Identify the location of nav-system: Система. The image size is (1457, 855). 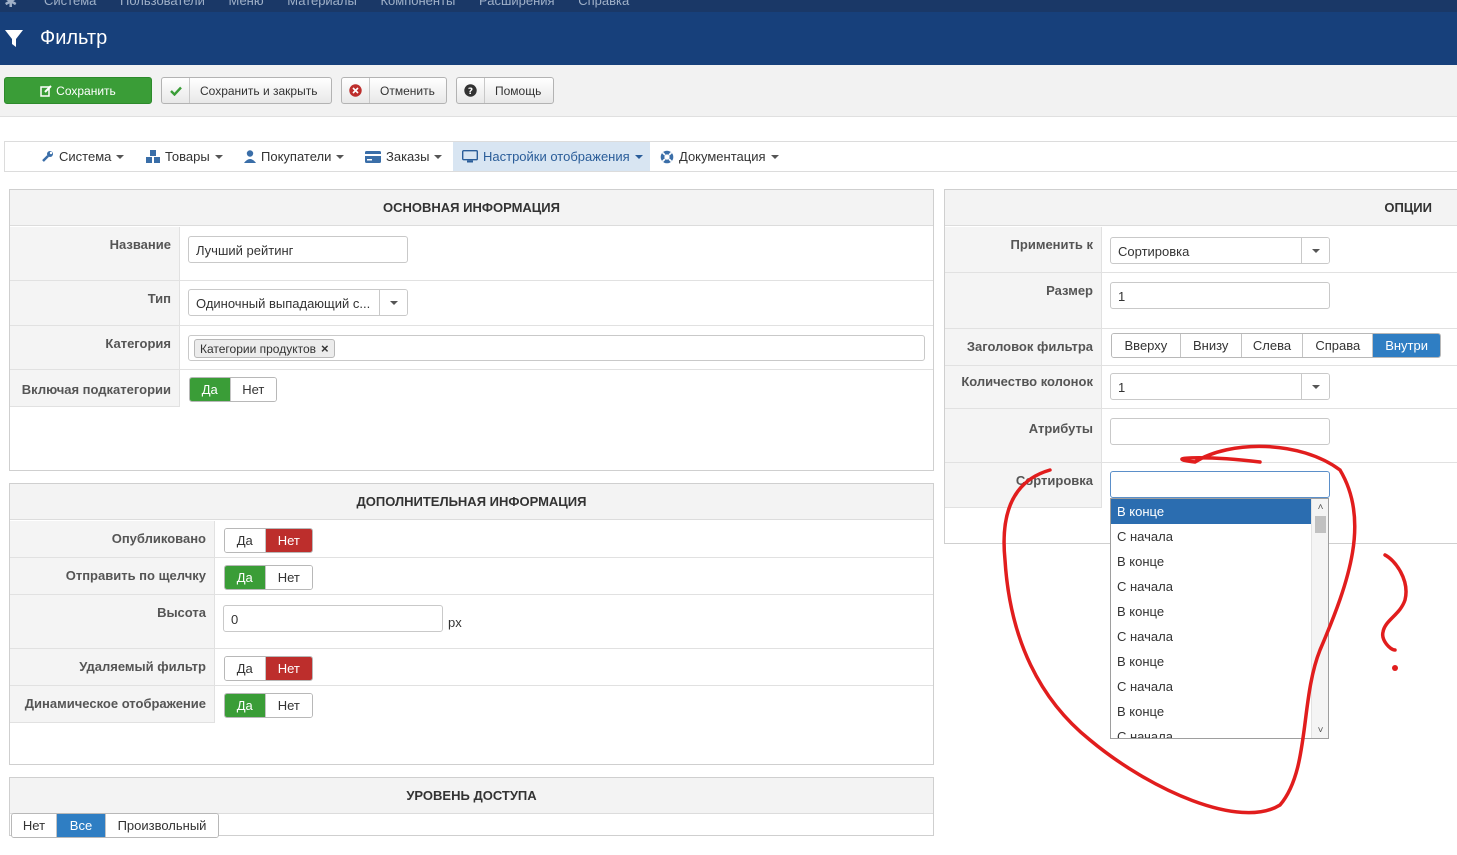
(83, 156).